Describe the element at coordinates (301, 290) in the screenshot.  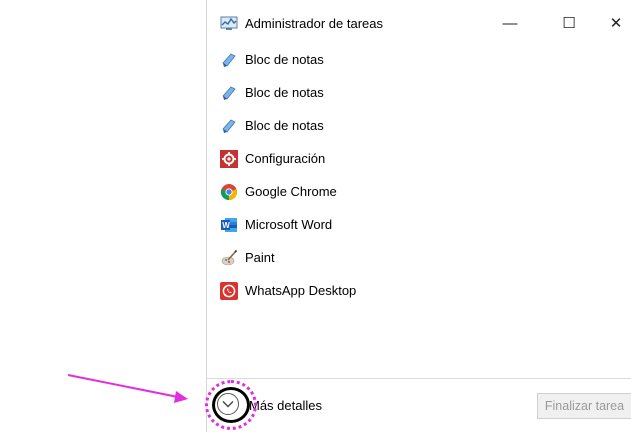
I see `app-label: WhatsApp Desktop` at that location.